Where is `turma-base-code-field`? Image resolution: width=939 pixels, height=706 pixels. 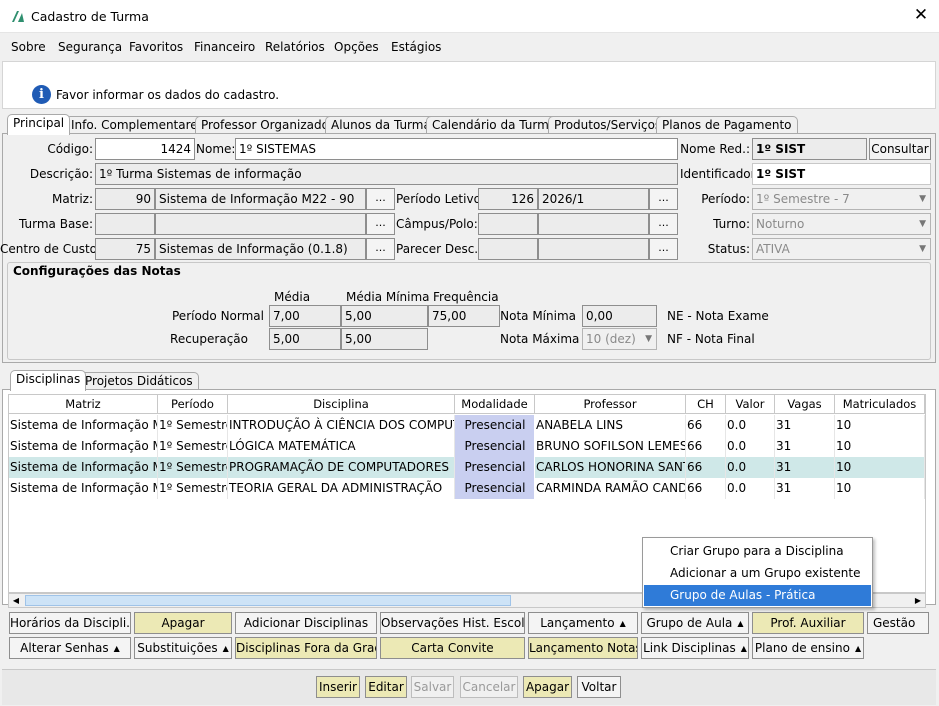
turma-base-code-field is located at coordinates (125, 224).